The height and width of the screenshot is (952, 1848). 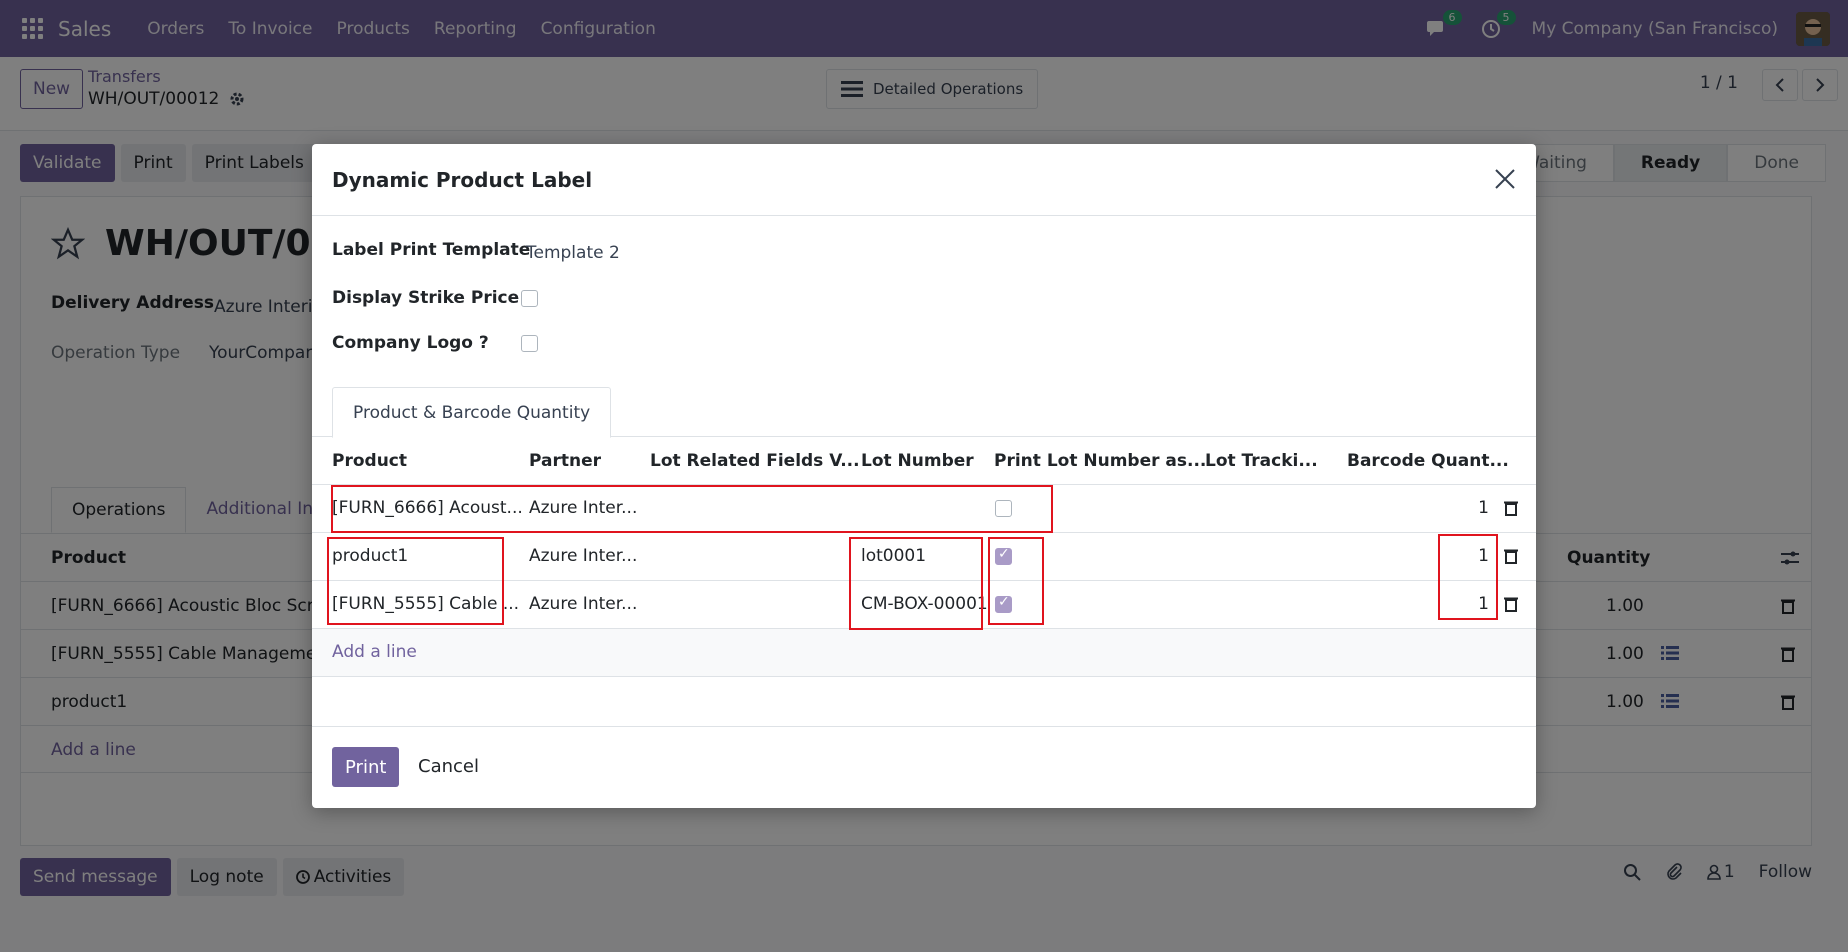 I want to click on col-lot-number: Lot Number, so click(x=917, y=461).